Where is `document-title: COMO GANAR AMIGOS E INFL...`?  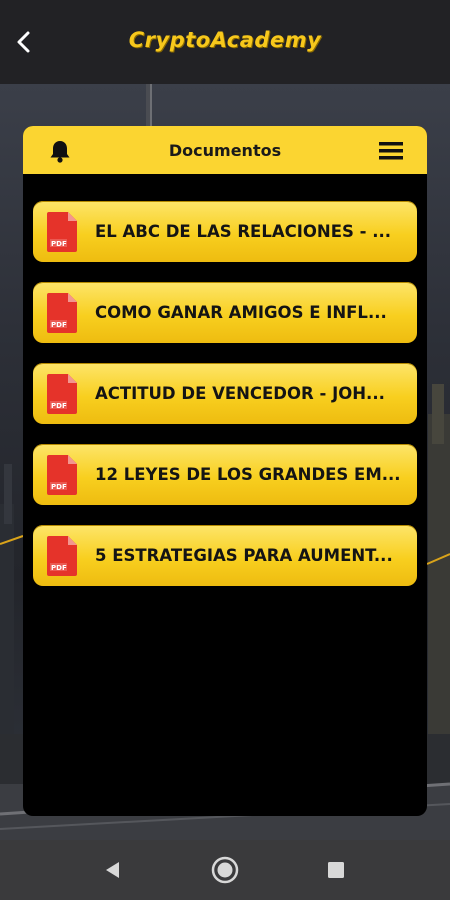 document-title: COMO GANAR AMIGOS E INFL... is located at coordinates (241, 312).